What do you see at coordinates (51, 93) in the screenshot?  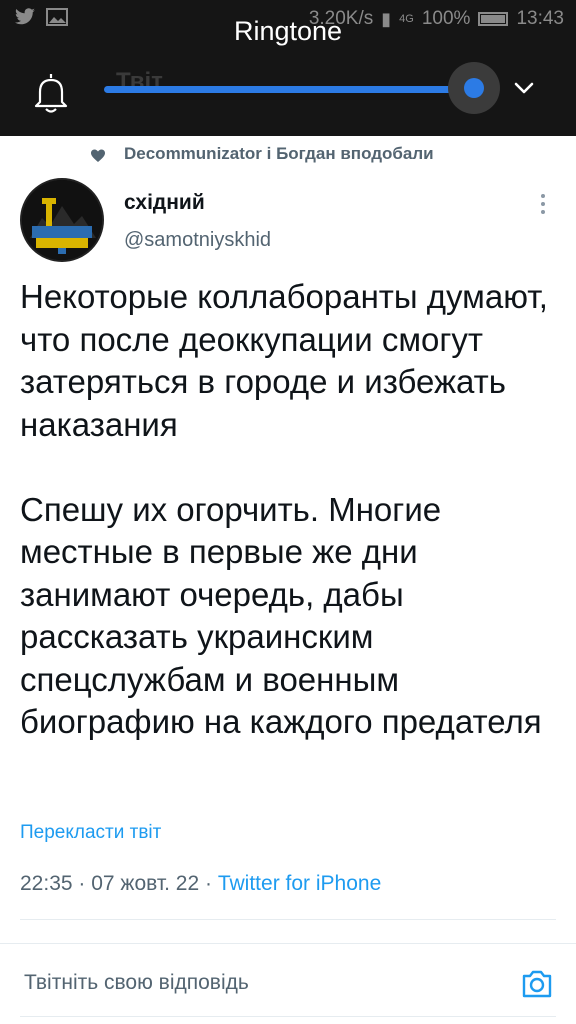 I see `bell-icon` at bounding box center [51, 93].